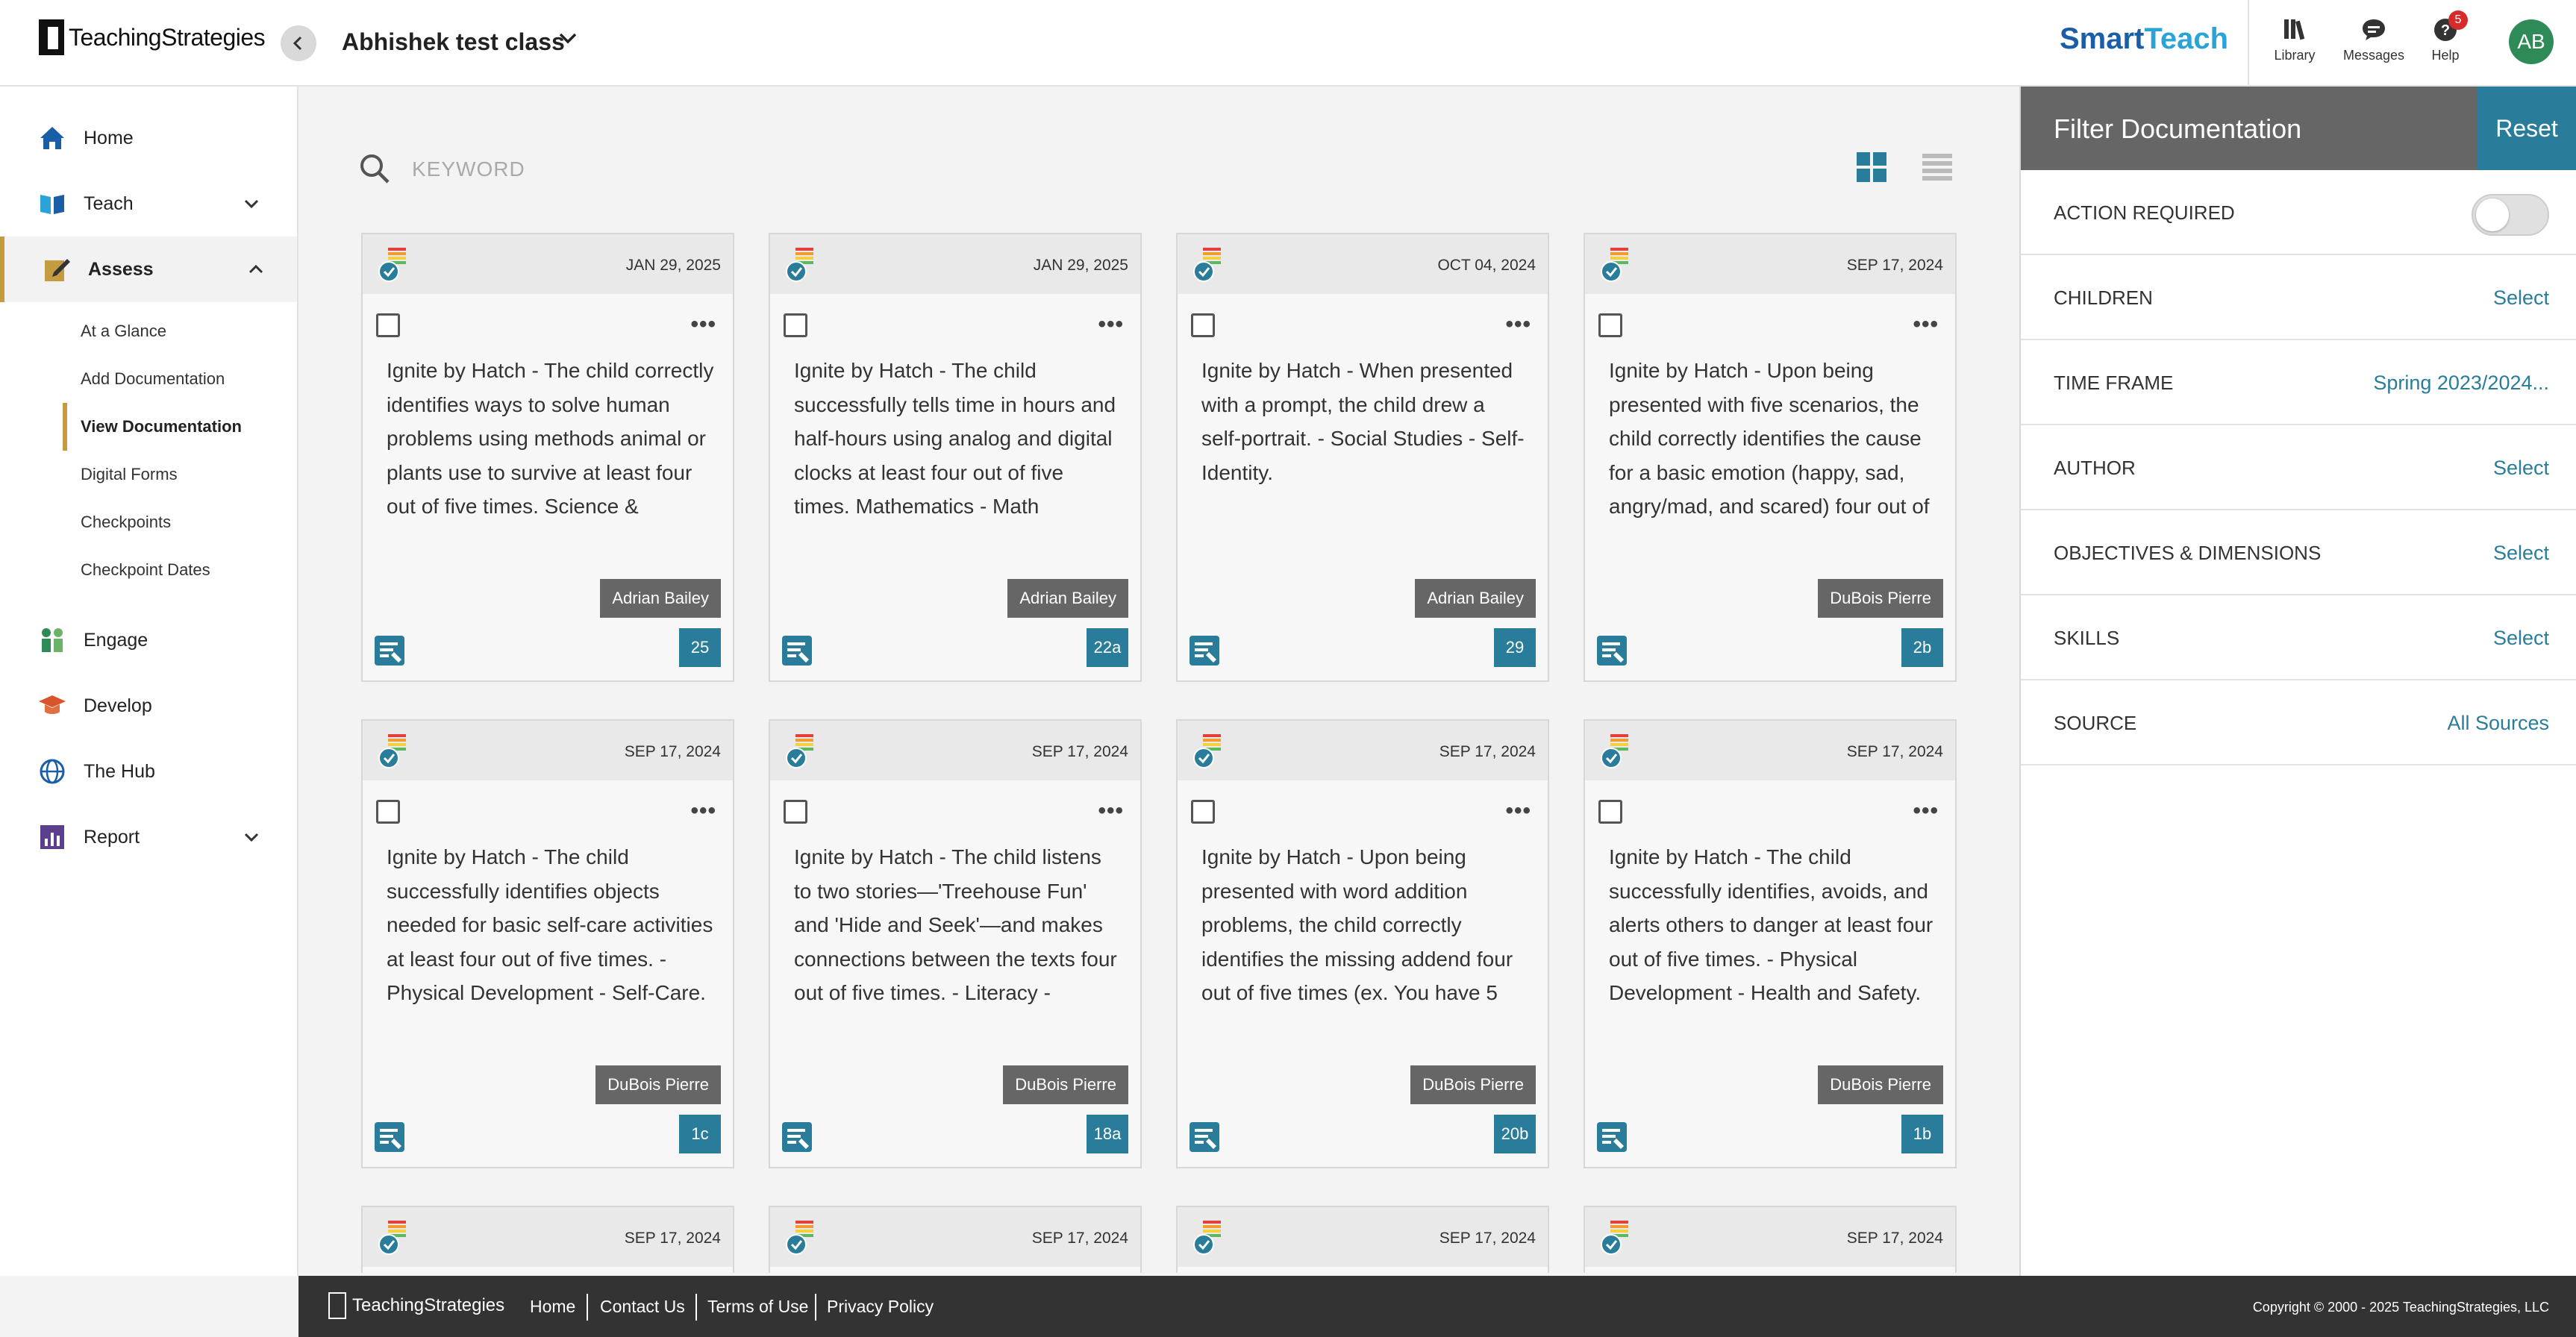 This screenshot has height=1337, width=2576. Describe the element at coordinates (1937, 168) in the screenshot. I see `list-view-icon` at that location.